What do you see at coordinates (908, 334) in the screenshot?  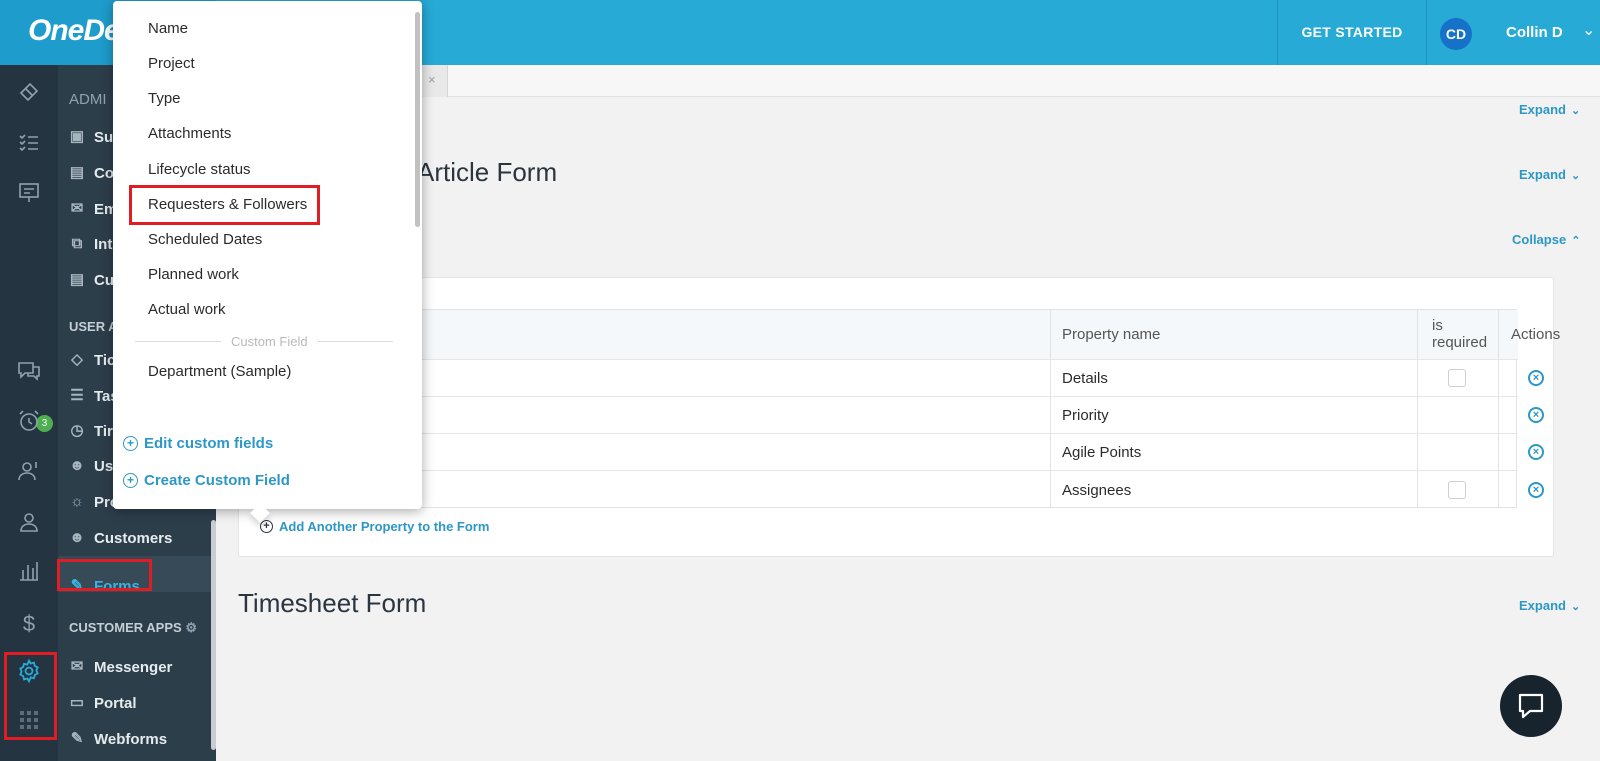 I see `table-header-row` at bounding box center [908, 334].